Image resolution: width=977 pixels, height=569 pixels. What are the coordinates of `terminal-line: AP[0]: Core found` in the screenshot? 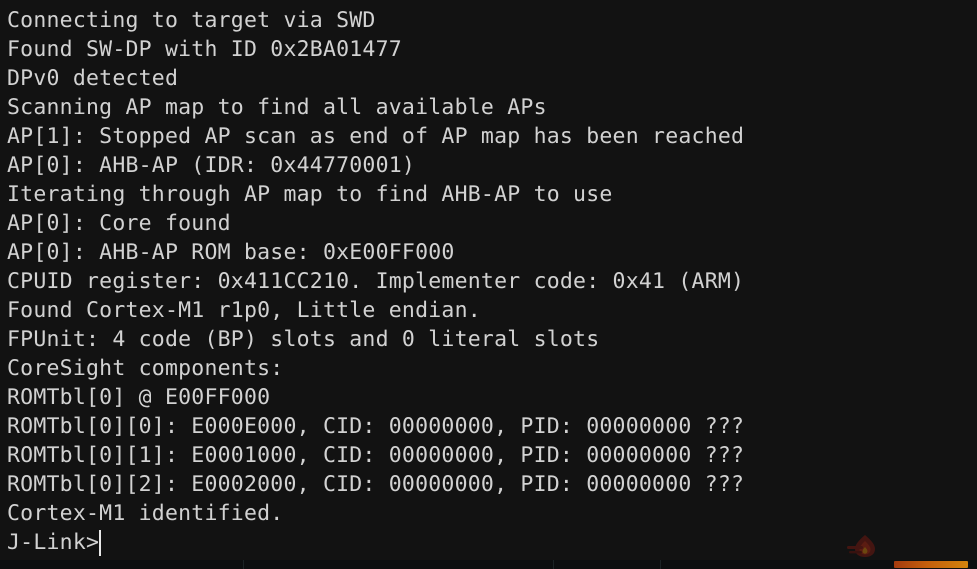 It's located at (119, 223).